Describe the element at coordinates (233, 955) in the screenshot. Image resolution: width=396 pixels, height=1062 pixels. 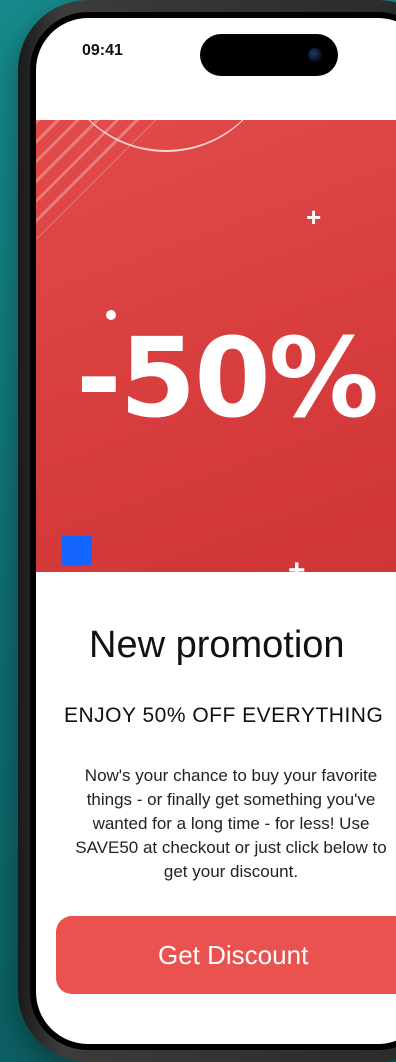
I see `get-discount-label: Get Discount` at that location.